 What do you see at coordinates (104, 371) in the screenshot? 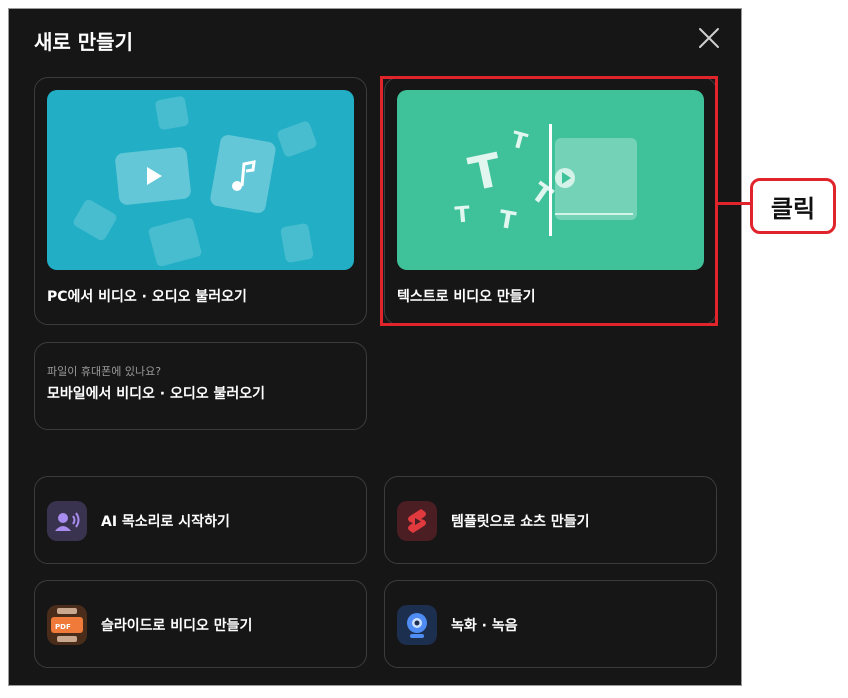
I see `mobile-import-hint: 파일이 휴대폰에 있나요?` at bounding box center [104, 371].